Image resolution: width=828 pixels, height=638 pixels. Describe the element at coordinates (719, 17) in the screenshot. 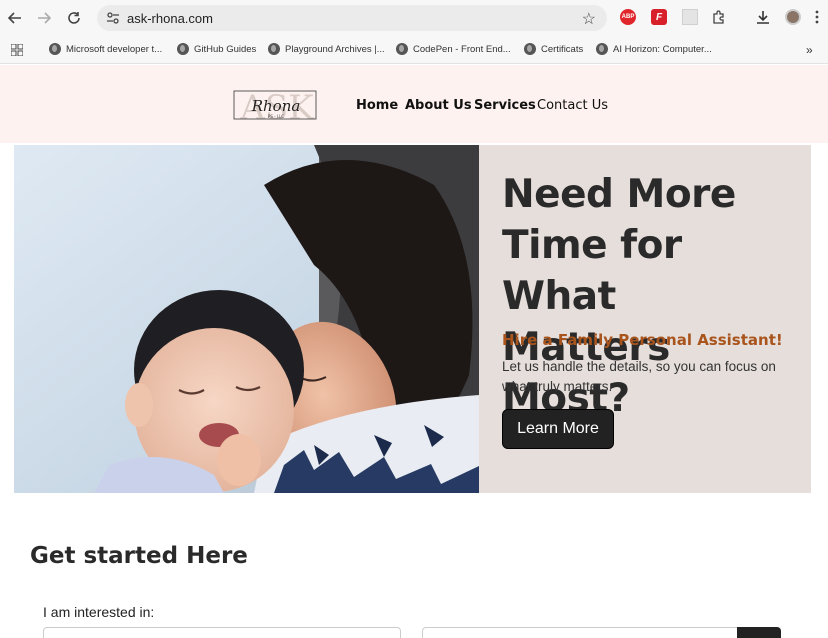

I see `extensions-puzzle-icon` at that location.